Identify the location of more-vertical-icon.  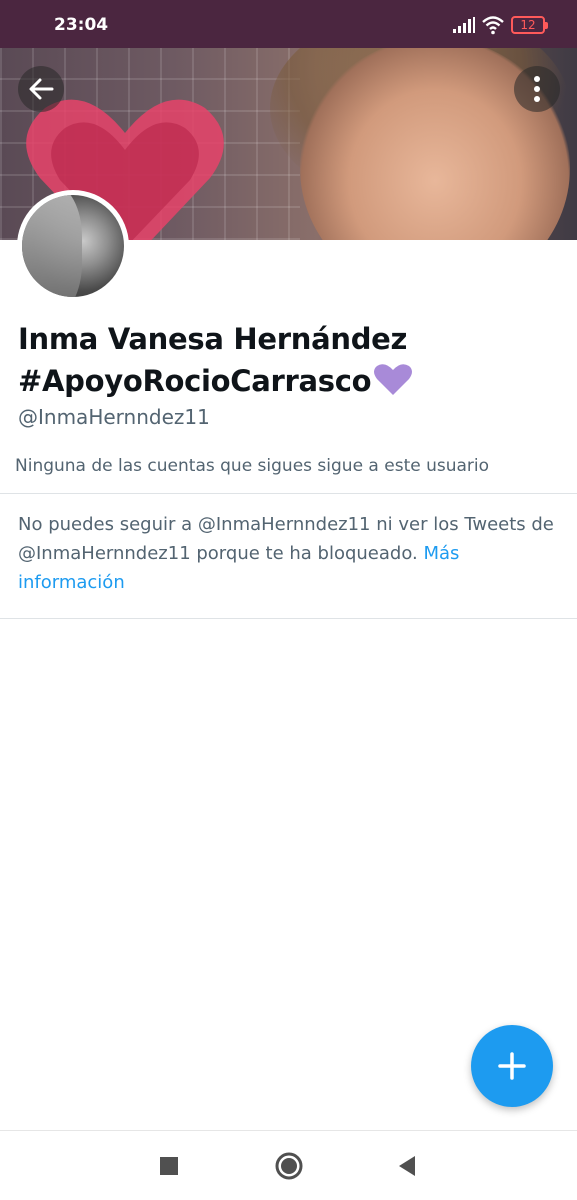
(537, 89).